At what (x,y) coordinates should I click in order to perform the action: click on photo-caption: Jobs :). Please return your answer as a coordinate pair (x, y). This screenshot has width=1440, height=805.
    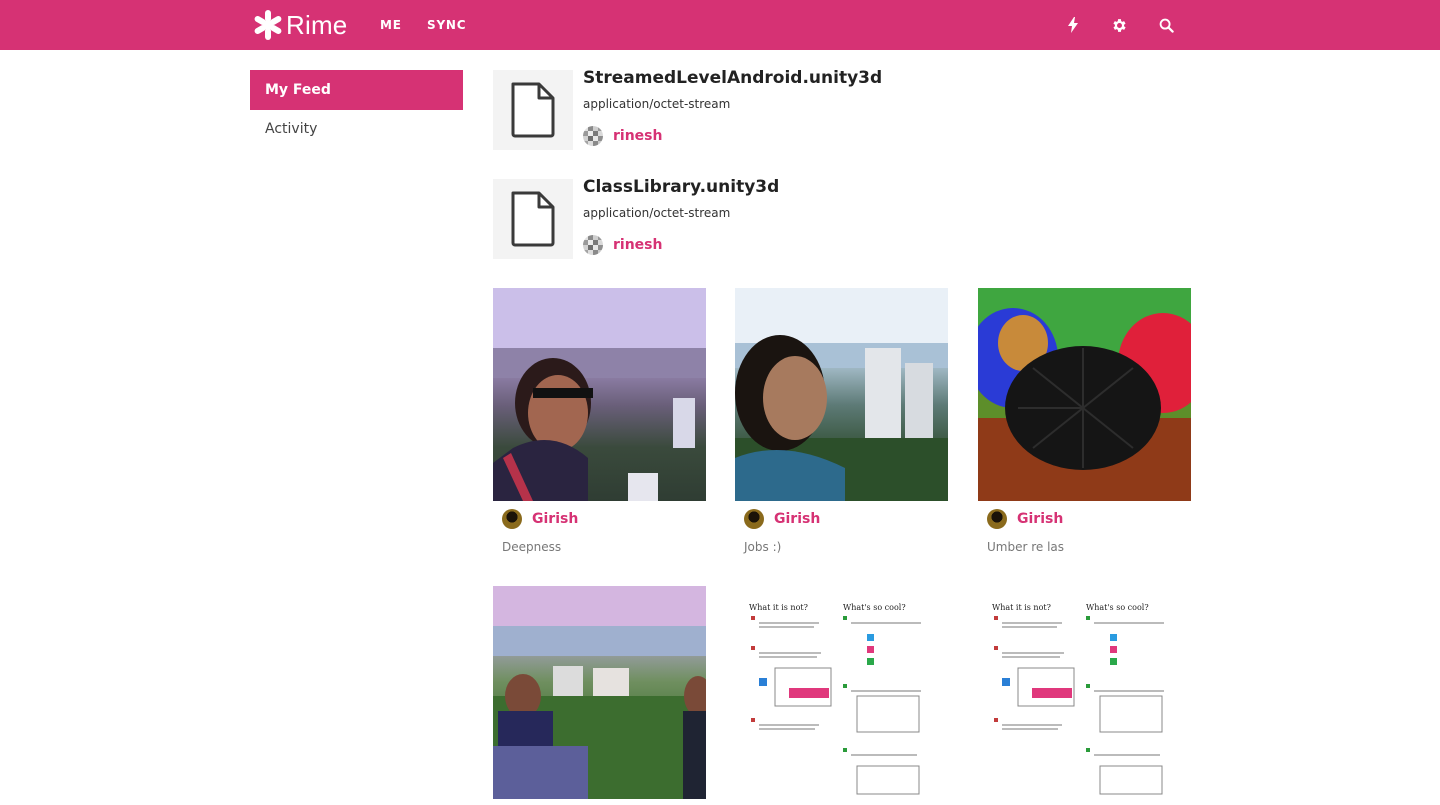
    Looking at the image, I should click on (763, 547).